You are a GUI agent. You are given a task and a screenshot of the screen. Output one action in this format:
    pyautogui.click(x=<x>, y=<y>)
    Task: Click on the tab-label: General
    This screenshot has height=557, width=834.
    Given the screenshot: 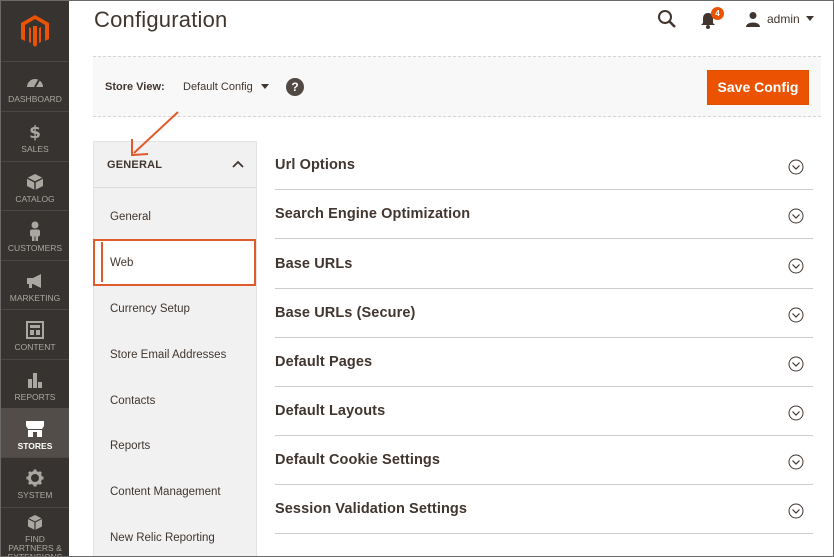 What is the action you would take?
    pyautogui.click(x=130, y=217)
    